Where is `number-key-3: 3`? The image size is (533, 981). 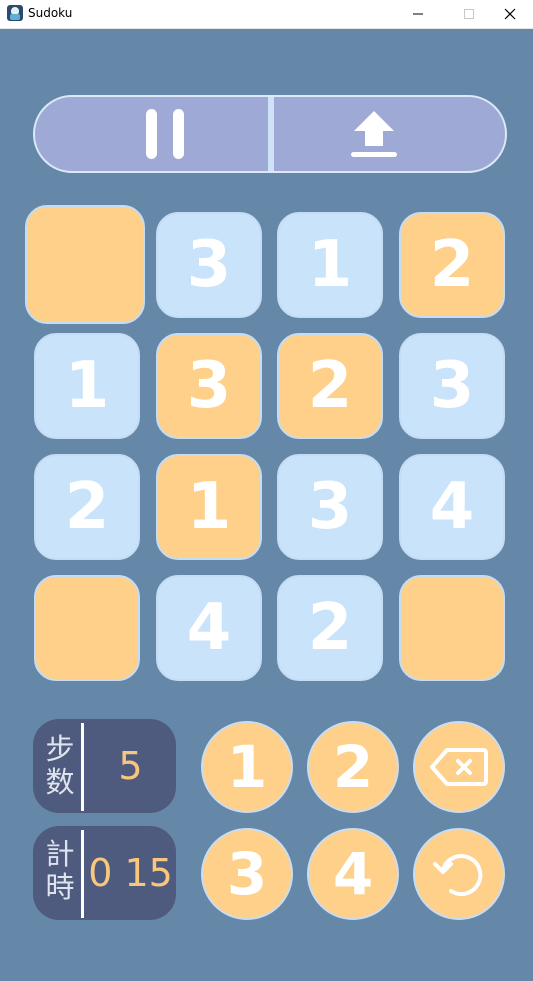 number-key-3: 3 is located at coordinates (247, 874).